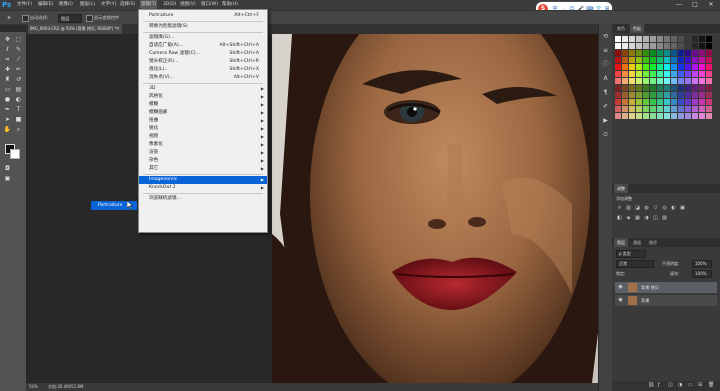 The height and width of the screenshot is (391, 720). What do you see at coordinates (7, 109) in the screenshot?
I see `pen-tool-icon: ✒` at bounding box center [7, 109].